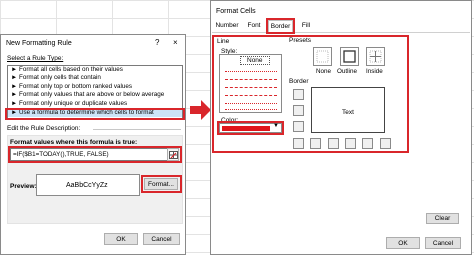 This screenshot has width=474, height=255. I want to click on preview-label: Preview:, so click(23, 186).